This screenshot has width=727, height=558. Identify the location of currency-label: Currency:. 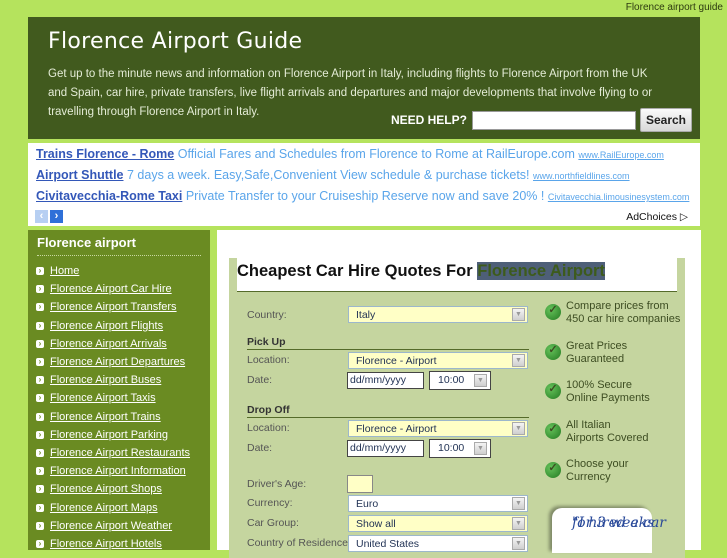
(270, 503).